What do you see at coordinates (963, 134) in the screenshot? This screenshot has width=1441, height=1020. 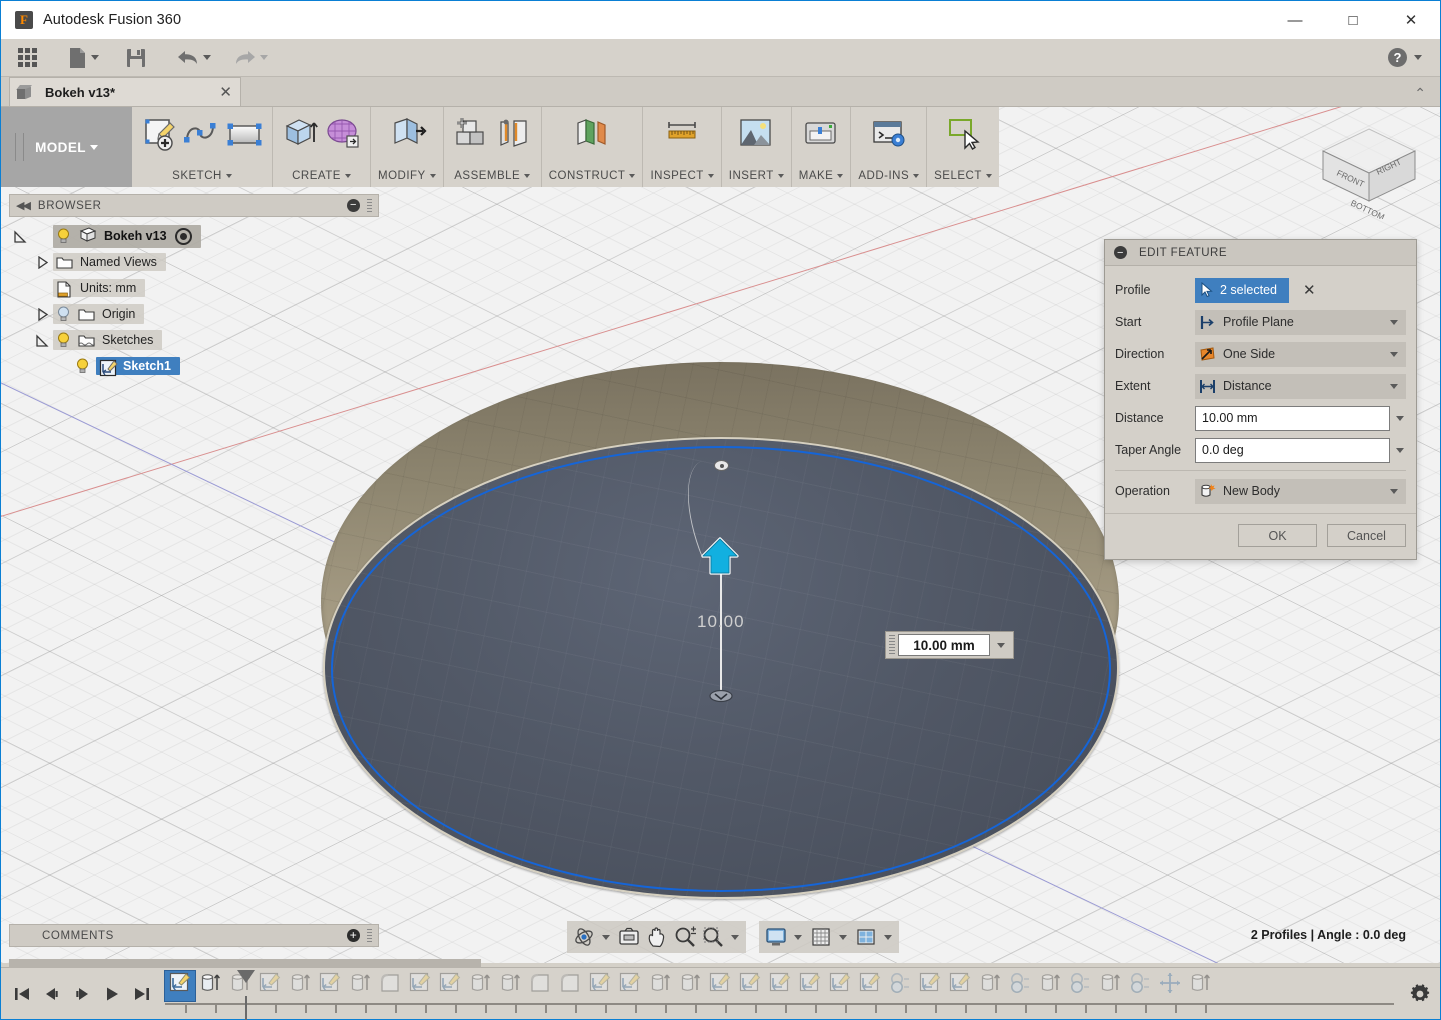 I see `select-window-icon` at bounding box center [963, 134].